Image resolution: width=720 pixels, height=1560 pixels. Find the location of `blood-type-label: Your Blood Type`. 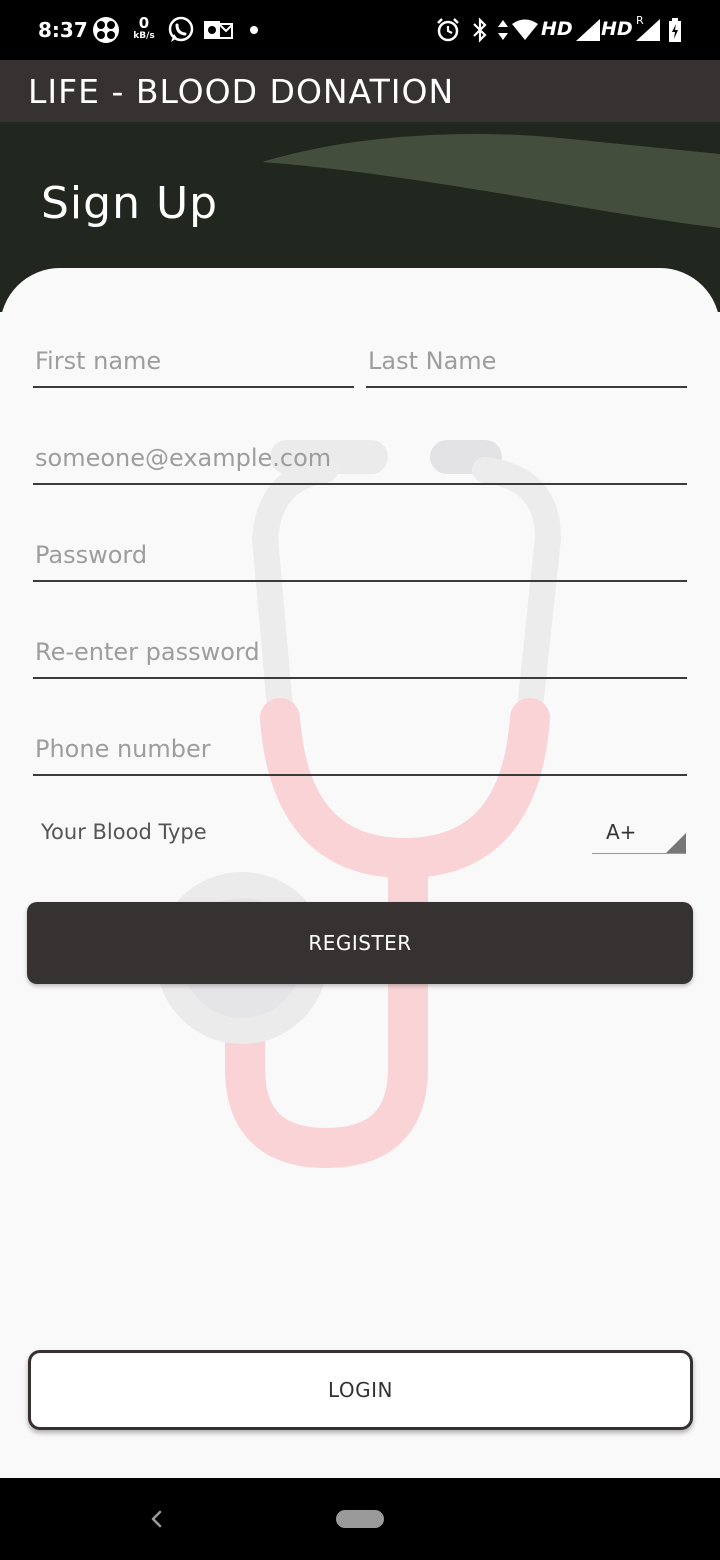

blood-type-label: Your Blood Type is located at coordinates (124, 832).